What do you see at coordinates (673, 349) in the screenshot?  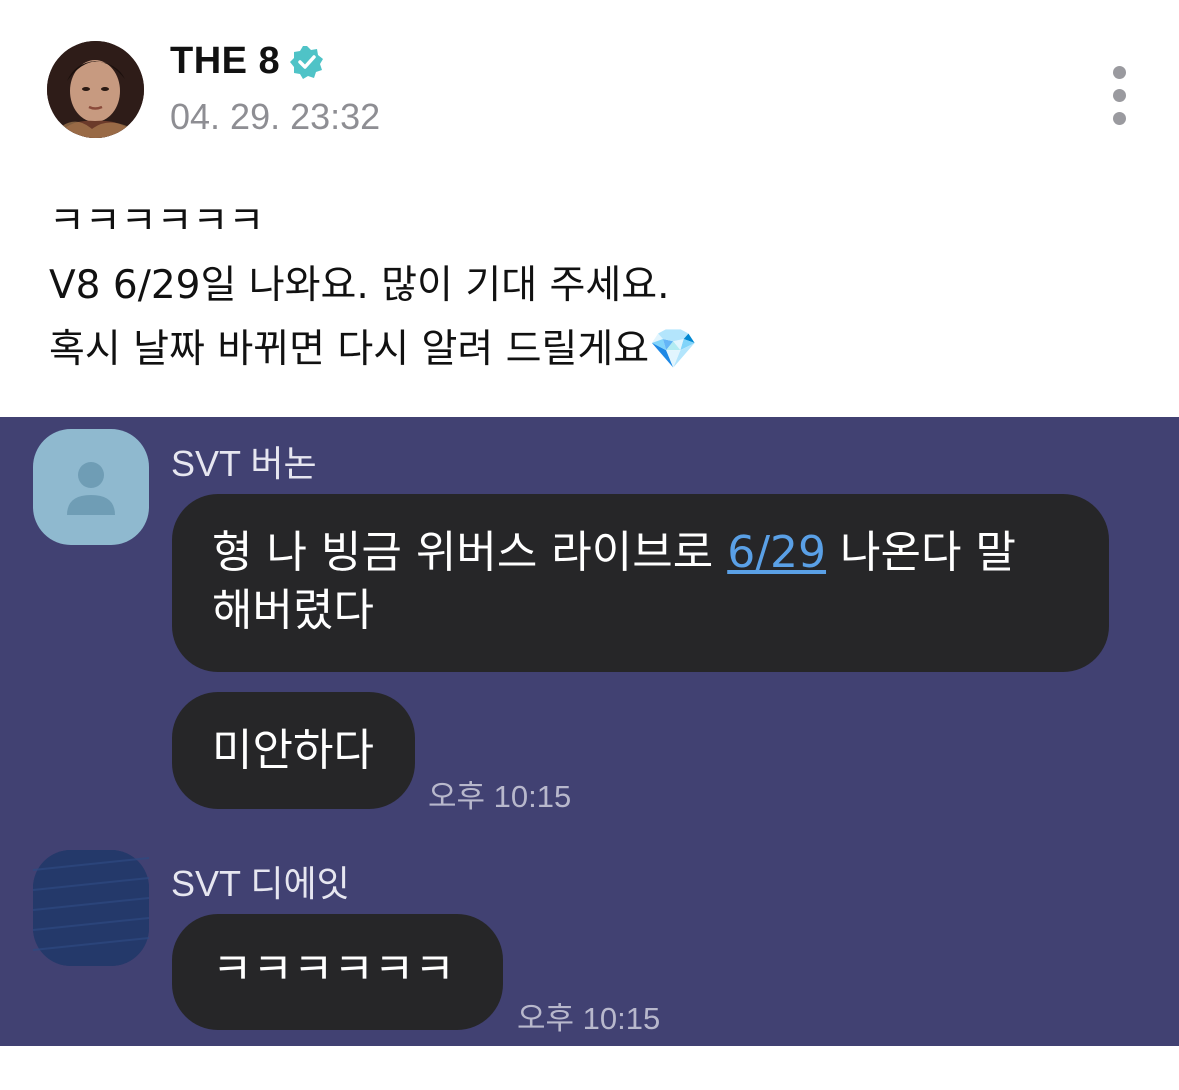 I see `diamond-emoji-icon: 💎` at bounding box center [673, 349].